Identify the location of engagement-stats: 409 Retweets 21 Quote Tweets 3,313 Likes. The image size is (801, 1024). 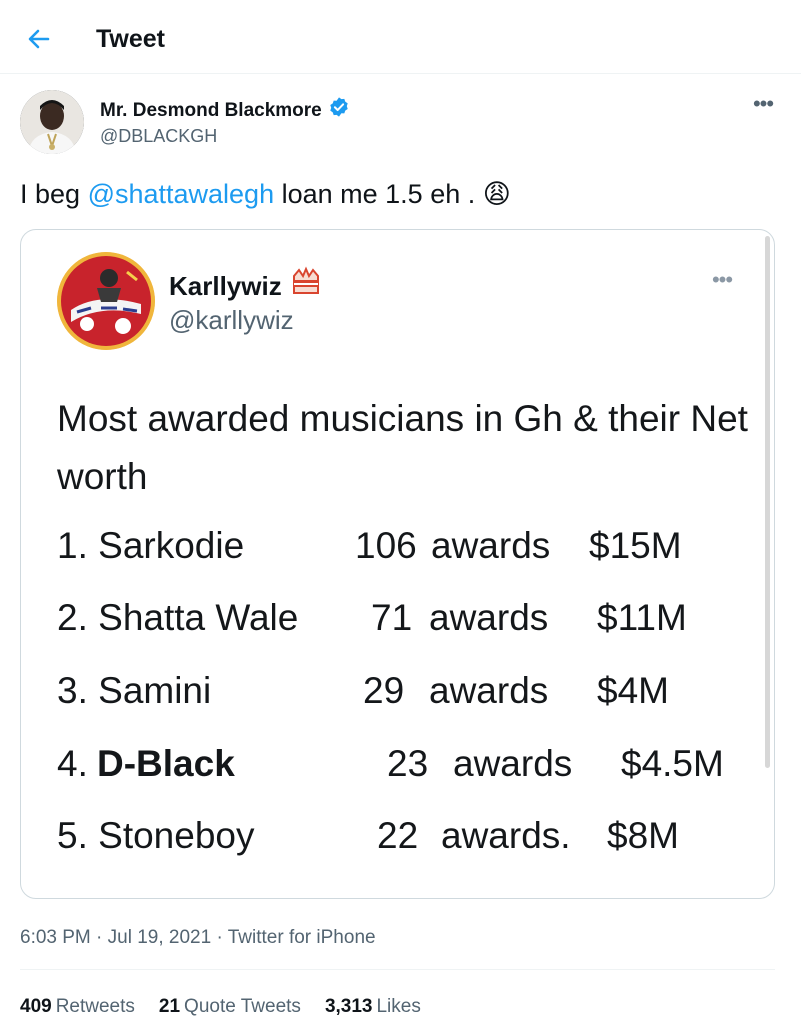
(220, 1007).